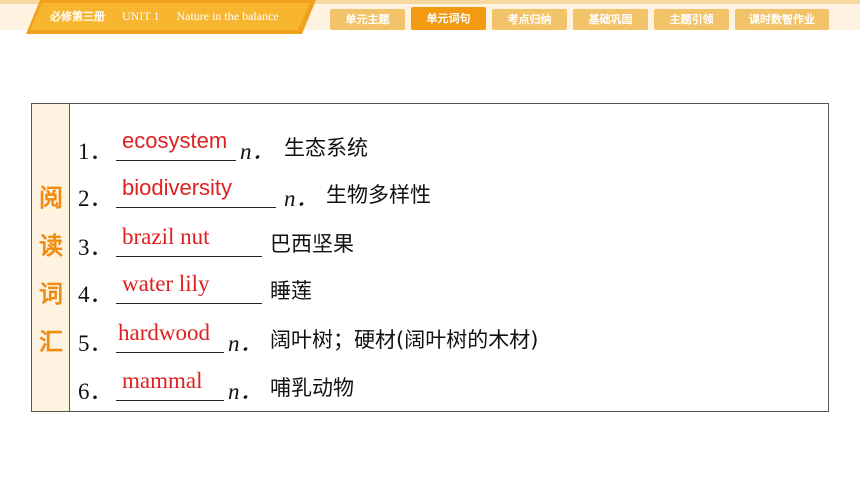 This screenshot has width=860, height=484. I want to click on tab-unit-theme: 单元主题, so click(367, 19).